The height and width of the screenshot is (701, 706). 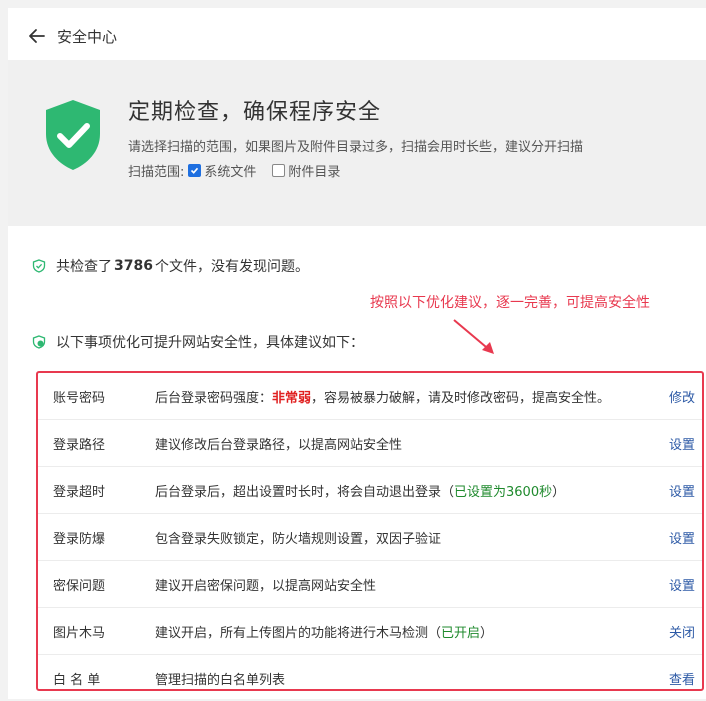 I want to click on back-arrow-icon, so click(x=37, y=36).